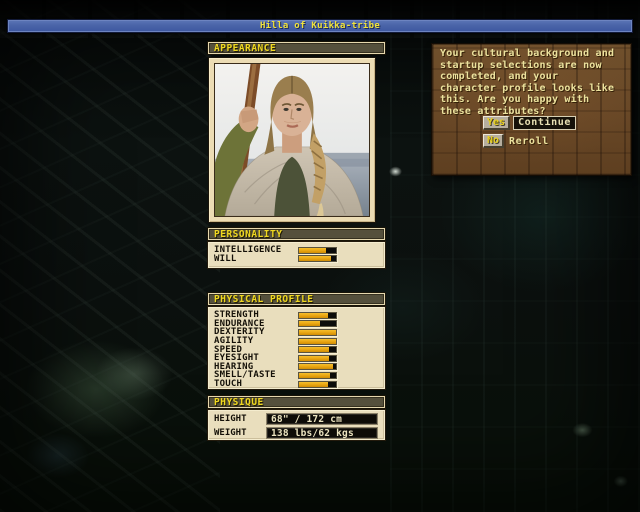  I want to click on dialog-message-line: completed, and your, so click(499, 77).